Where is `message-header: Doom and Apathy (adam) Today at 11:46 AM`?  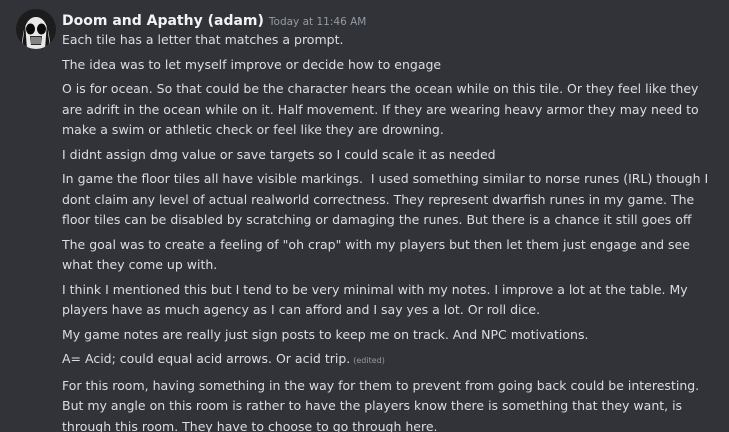 message-header: Doom and Apathy (adam) Today at 11:46 AM is located at coordinates (214, 20).